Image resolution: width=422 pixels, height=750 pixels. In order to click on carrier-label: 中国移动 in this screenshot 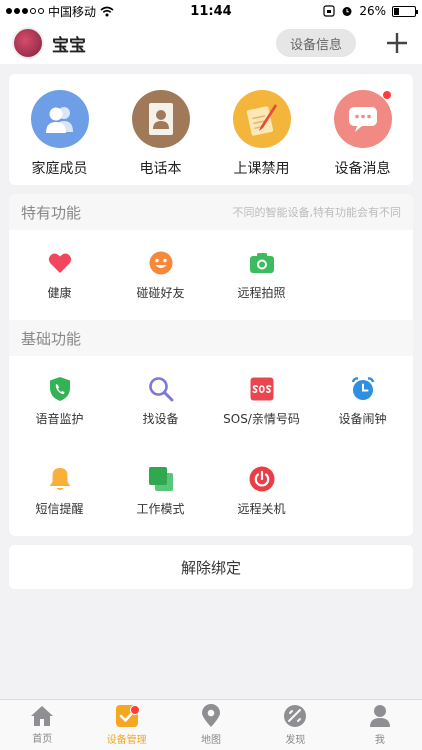, I will do `click(72, 11)`.